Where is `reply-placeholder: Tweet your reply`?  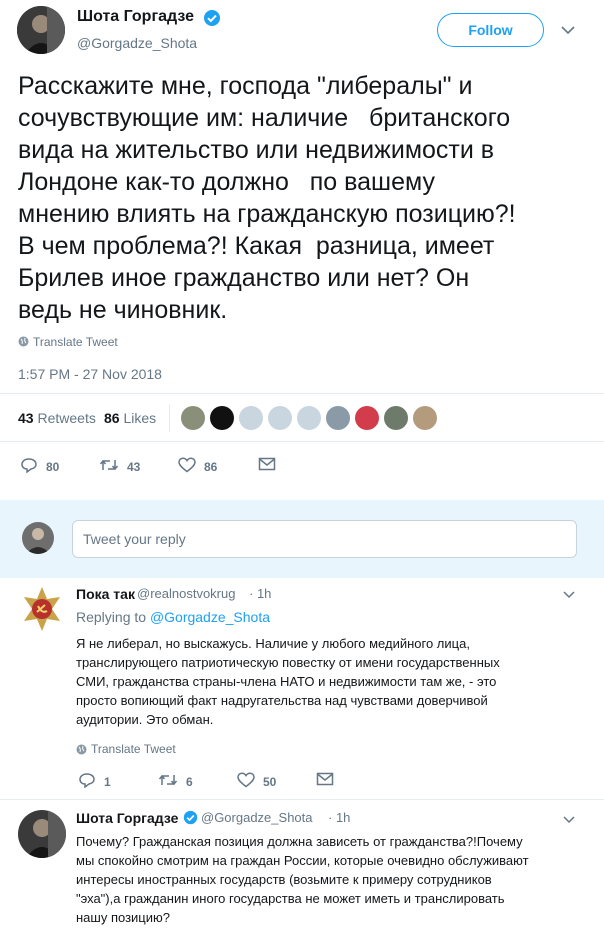 reply-placeholder: Tweet your reply is located at coordinates (134, 539).